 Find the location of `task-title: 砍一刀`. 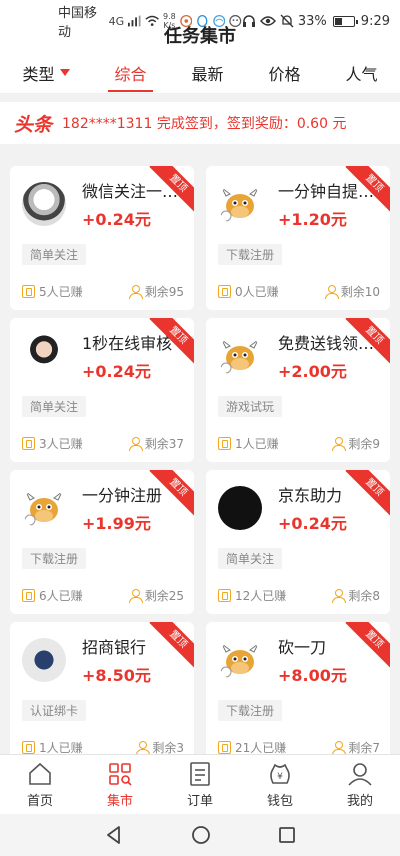

task-title: 砍一刀 is located at coordinates (302, 647).